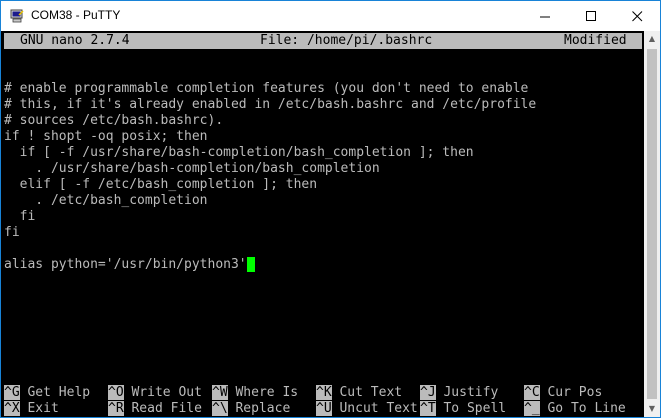 This screenshot has height=418, width=661. I want to click on minimize-icon, so click(544, 16).